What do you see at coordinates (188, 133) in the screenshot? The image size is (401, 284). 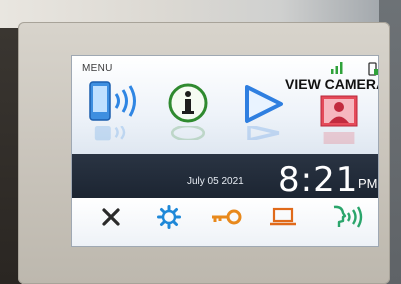 I see `info-reflection` at bounding box center [188, 133].